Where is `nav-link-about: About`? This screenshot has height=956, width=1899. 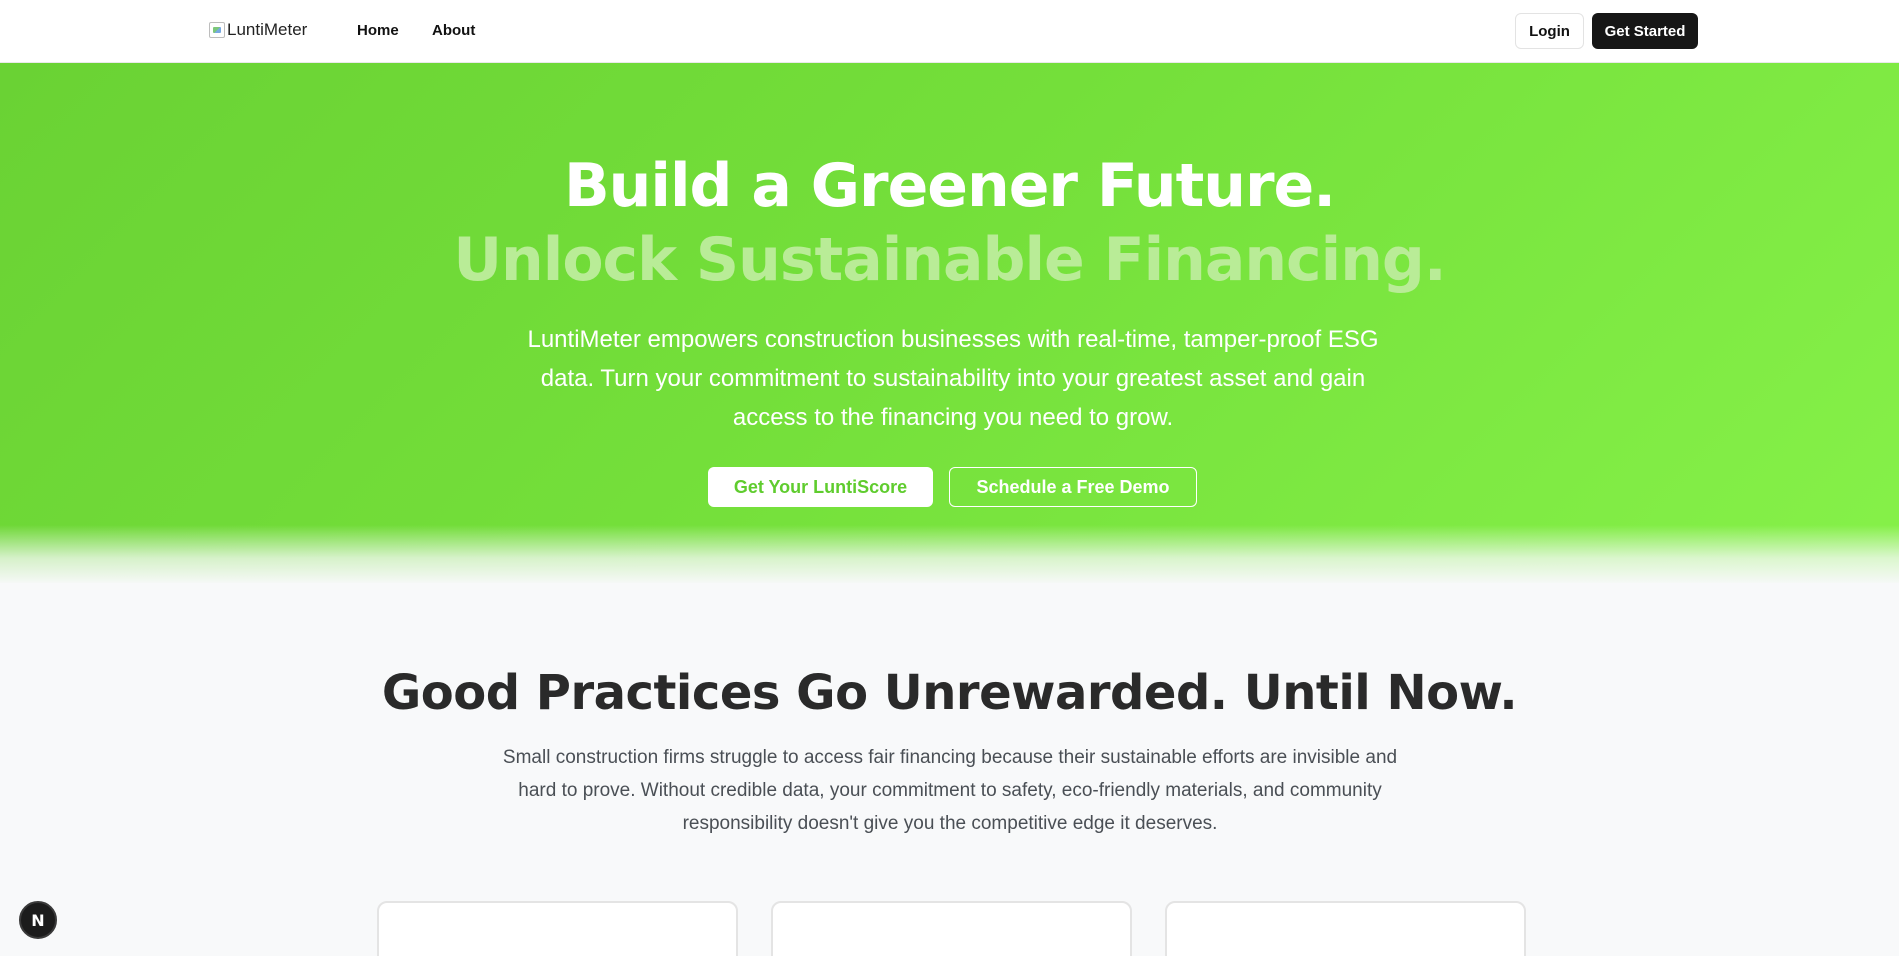
nav-link-about: About is located at coordinates (453, 30).